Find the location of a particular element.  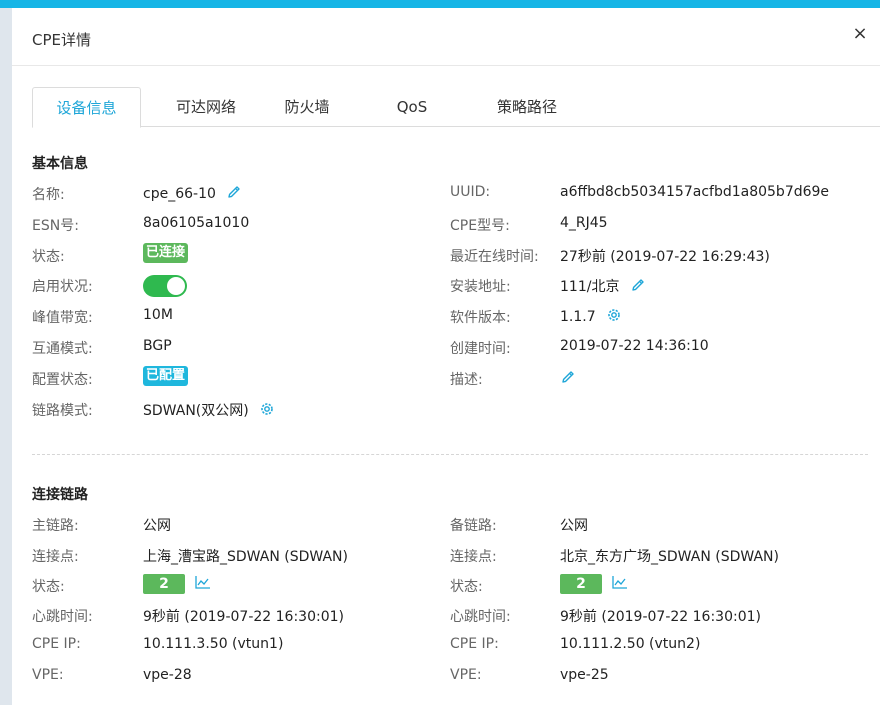

config-status-badge: 已配置 is located at coordinates (166, 376).